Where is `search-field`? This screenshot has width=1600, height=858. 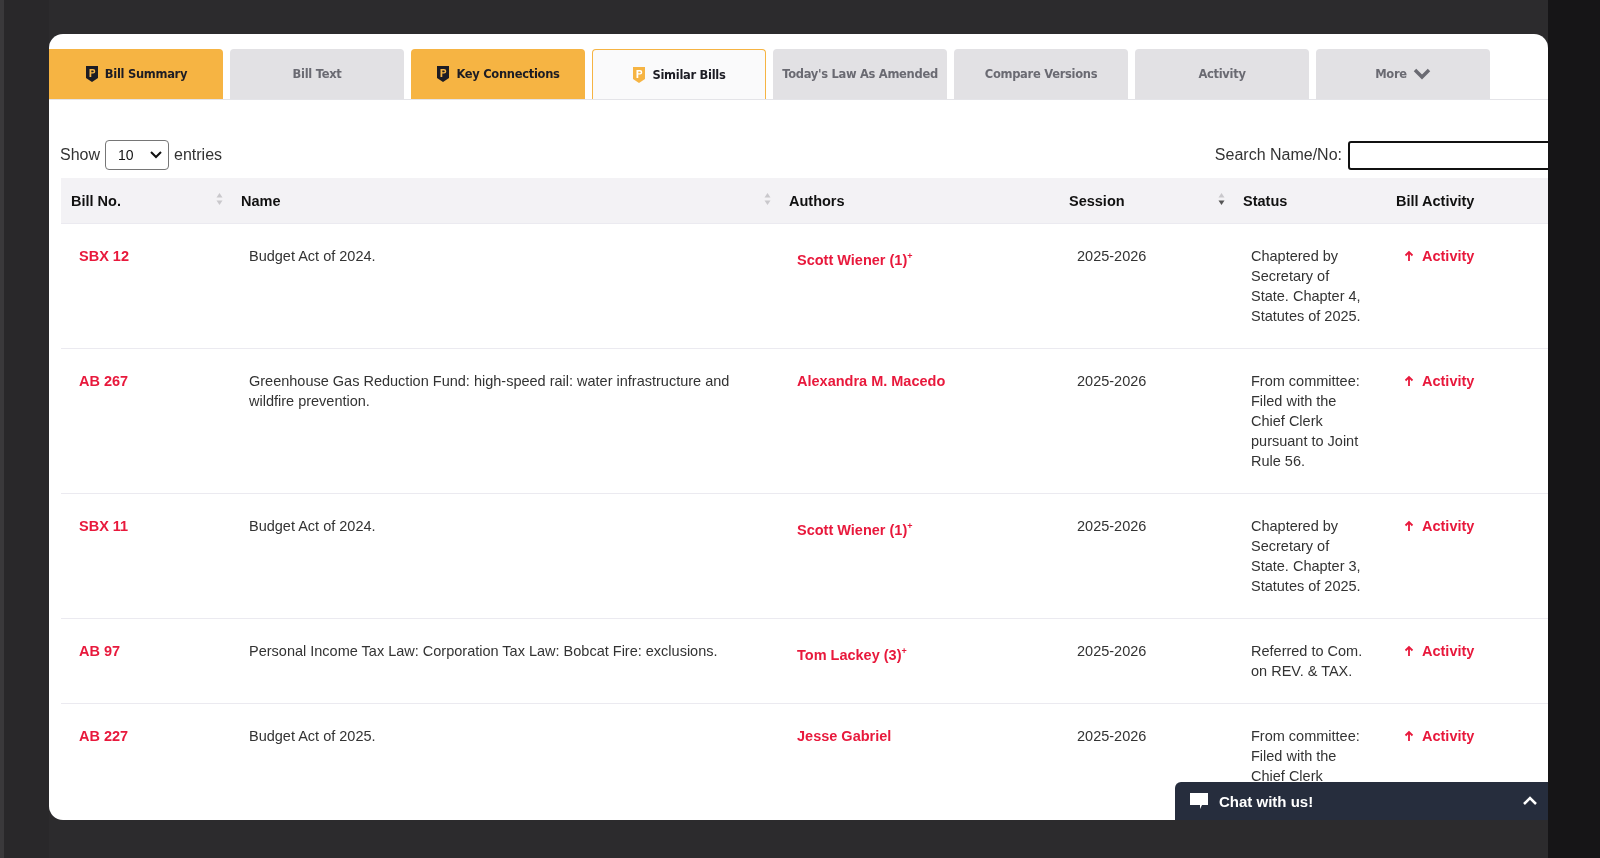
search-field is located at coordinates (1448, 155).